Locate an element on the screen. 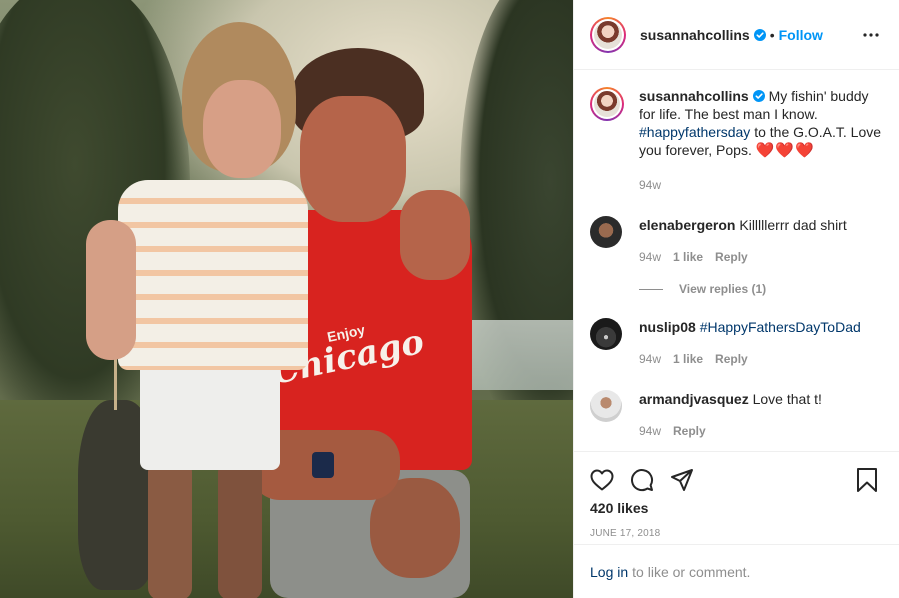 This screenshot has width=899, height=598. caption-avatar is located at coordinates (607, 104).